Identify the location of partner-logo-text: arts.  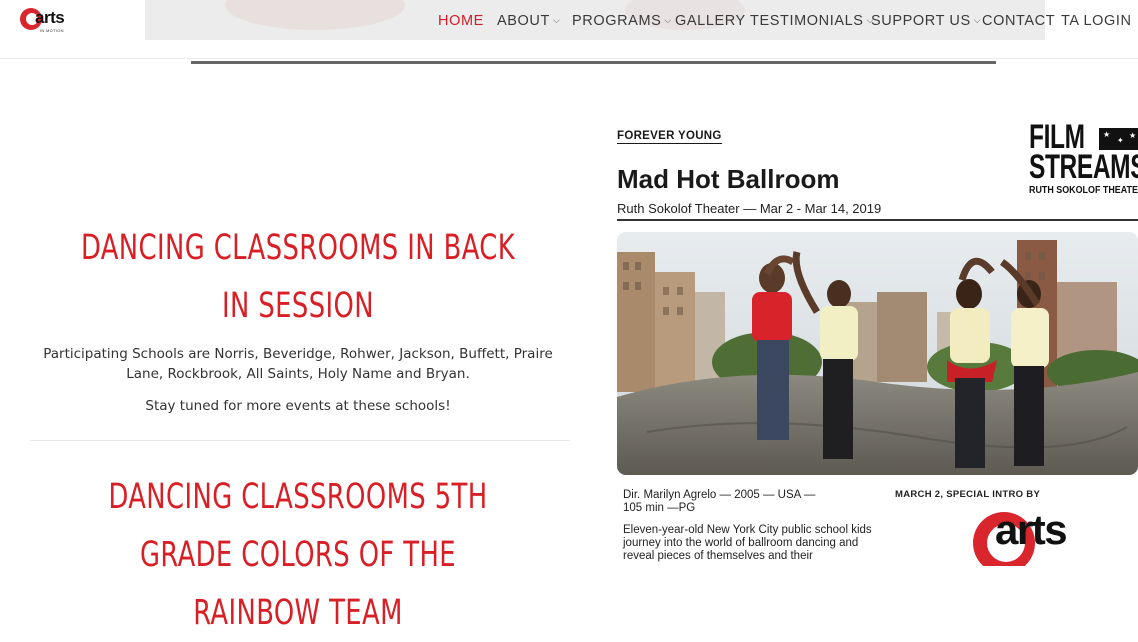
(1031, 529).